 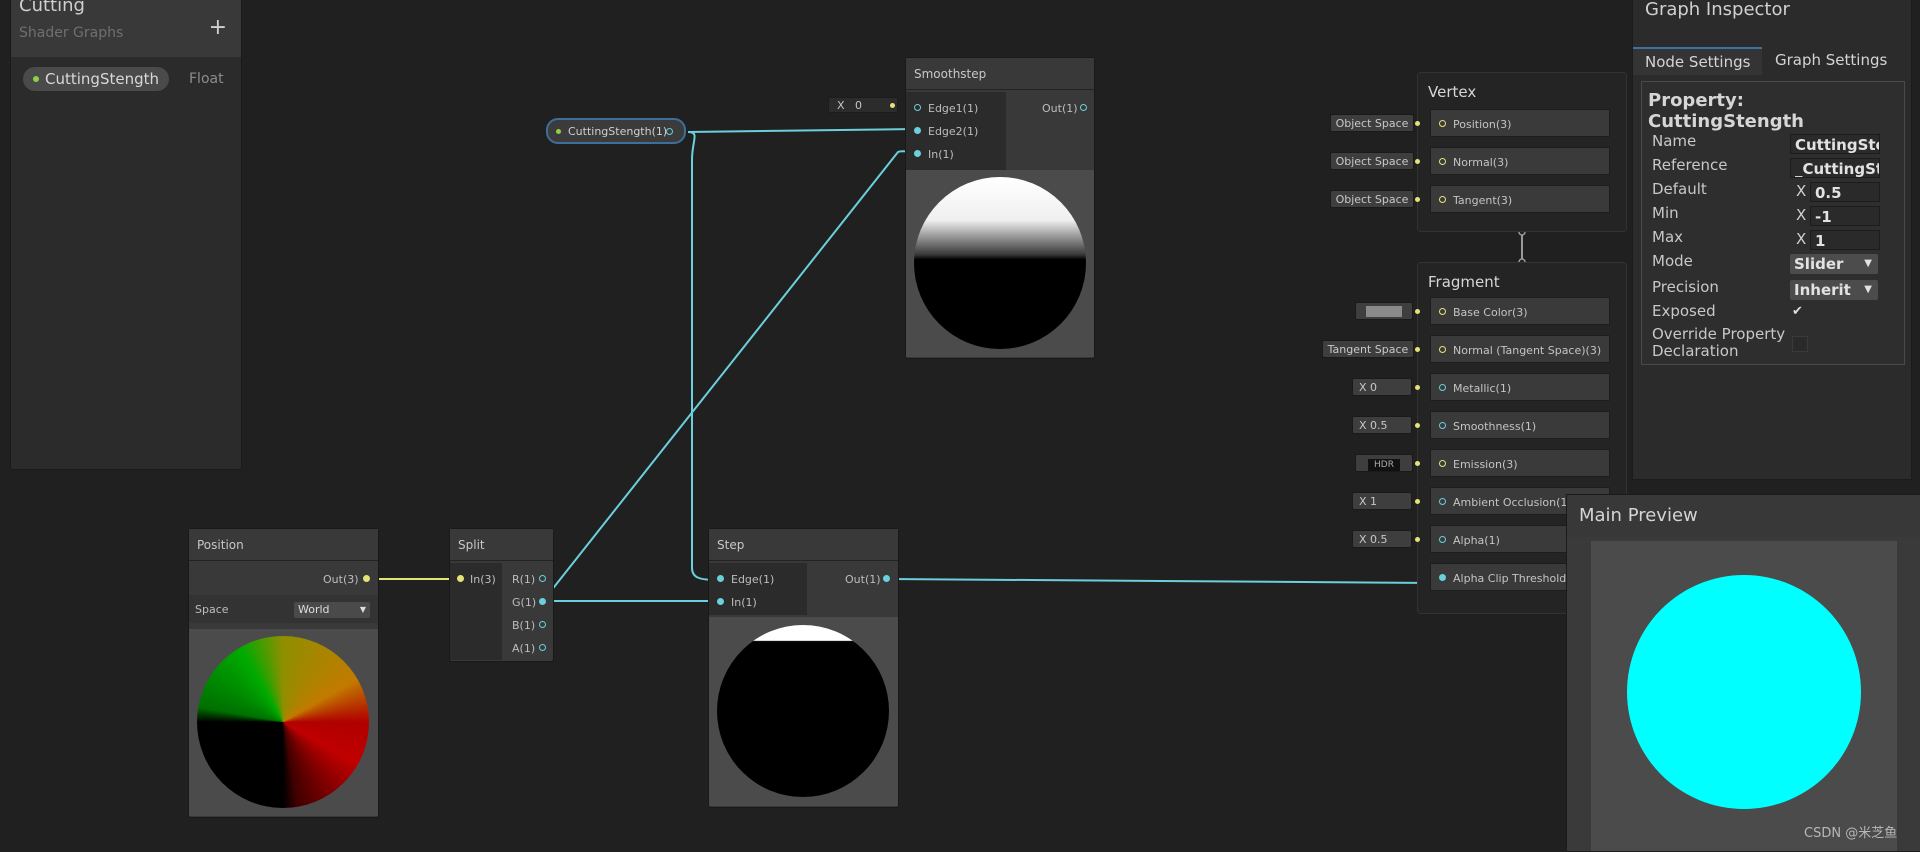 I want to click on vertex-tangent-port: Tangent(3), so click(x=1520, y=199).